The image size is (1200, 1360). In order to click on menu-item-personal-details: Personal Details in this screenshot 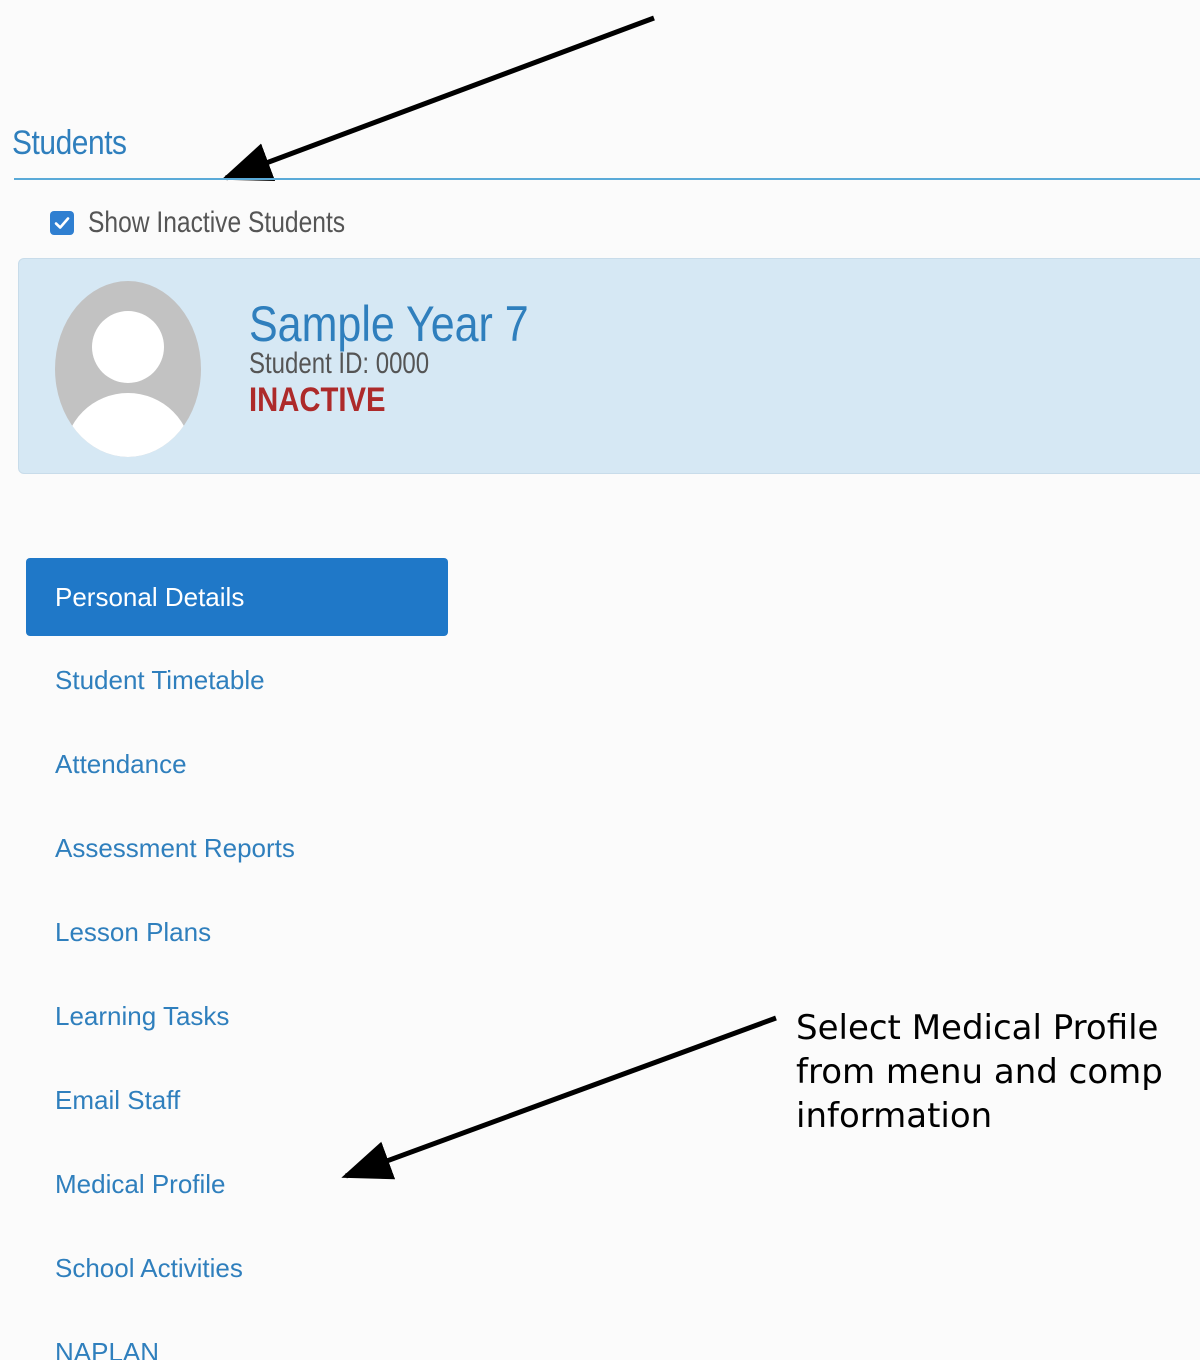, I will do `click(237, 597)`.